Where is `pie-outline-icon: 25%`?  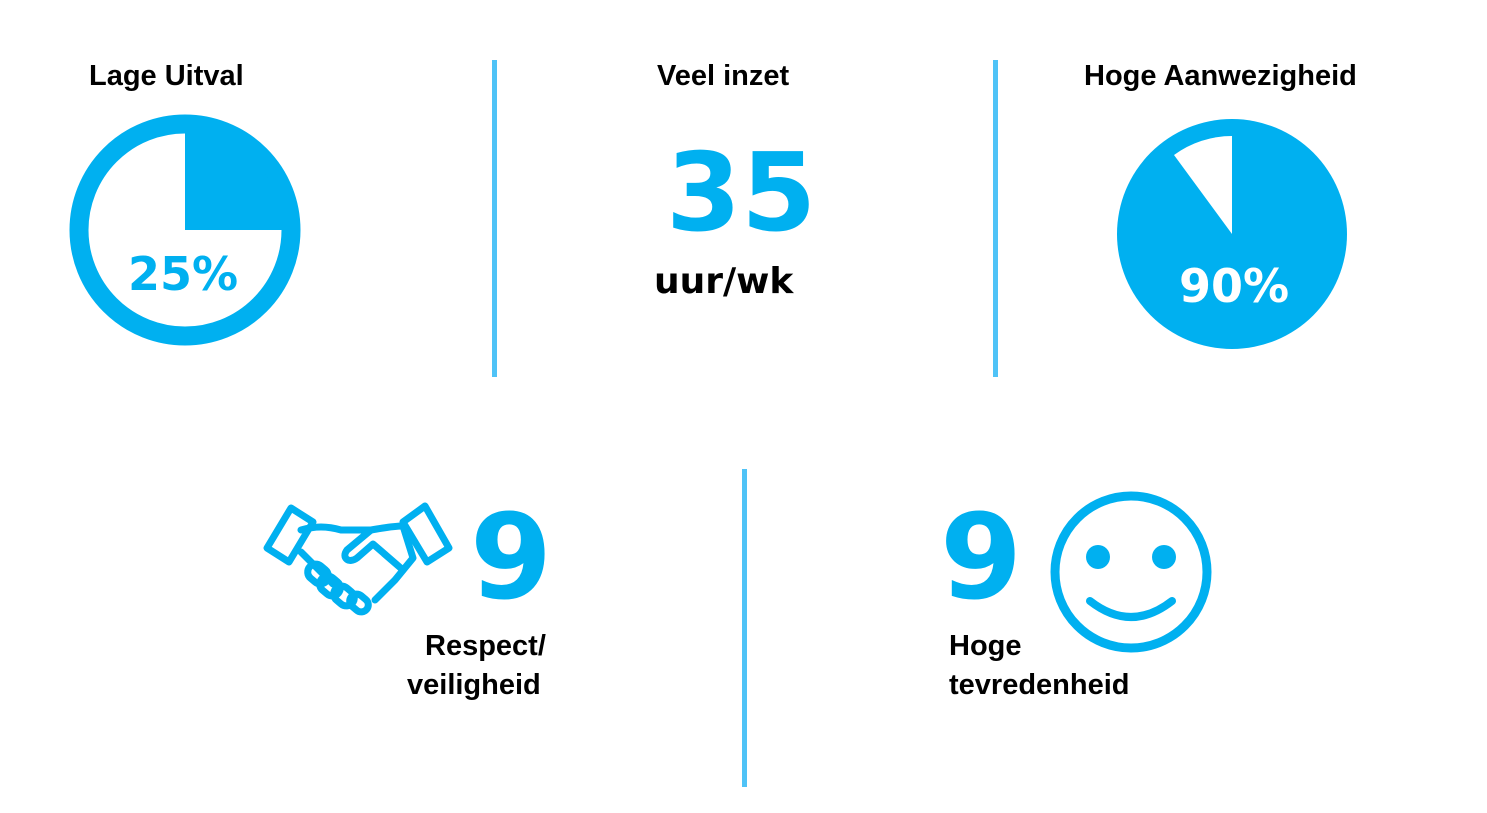 pie-outline-icon: 25% is located at coordinates (185, 230).